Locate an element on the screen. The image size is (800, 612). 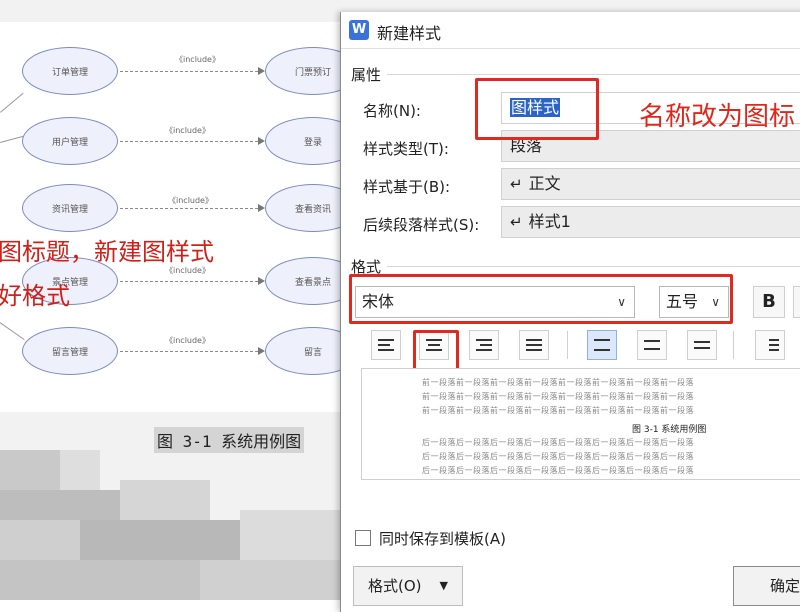
increase-spacing-icon is located at coordinates (770, 345).